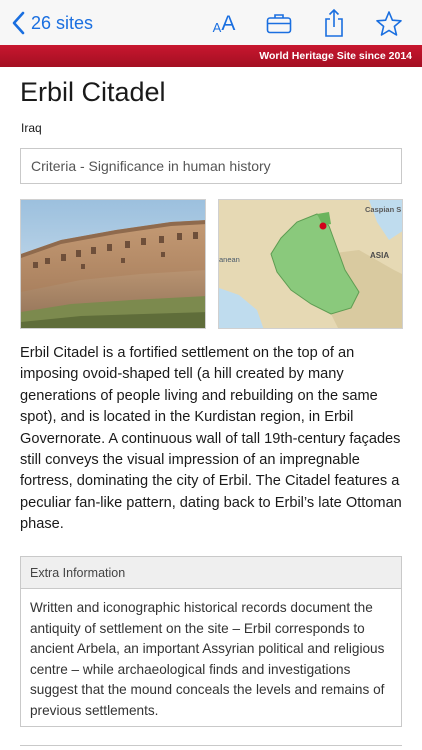 The image size is (422, 750). Describe the element at coordinates (211, 56) in the screenshot. I see `heritage-banner: World Heritage Site since 2014` at that location.